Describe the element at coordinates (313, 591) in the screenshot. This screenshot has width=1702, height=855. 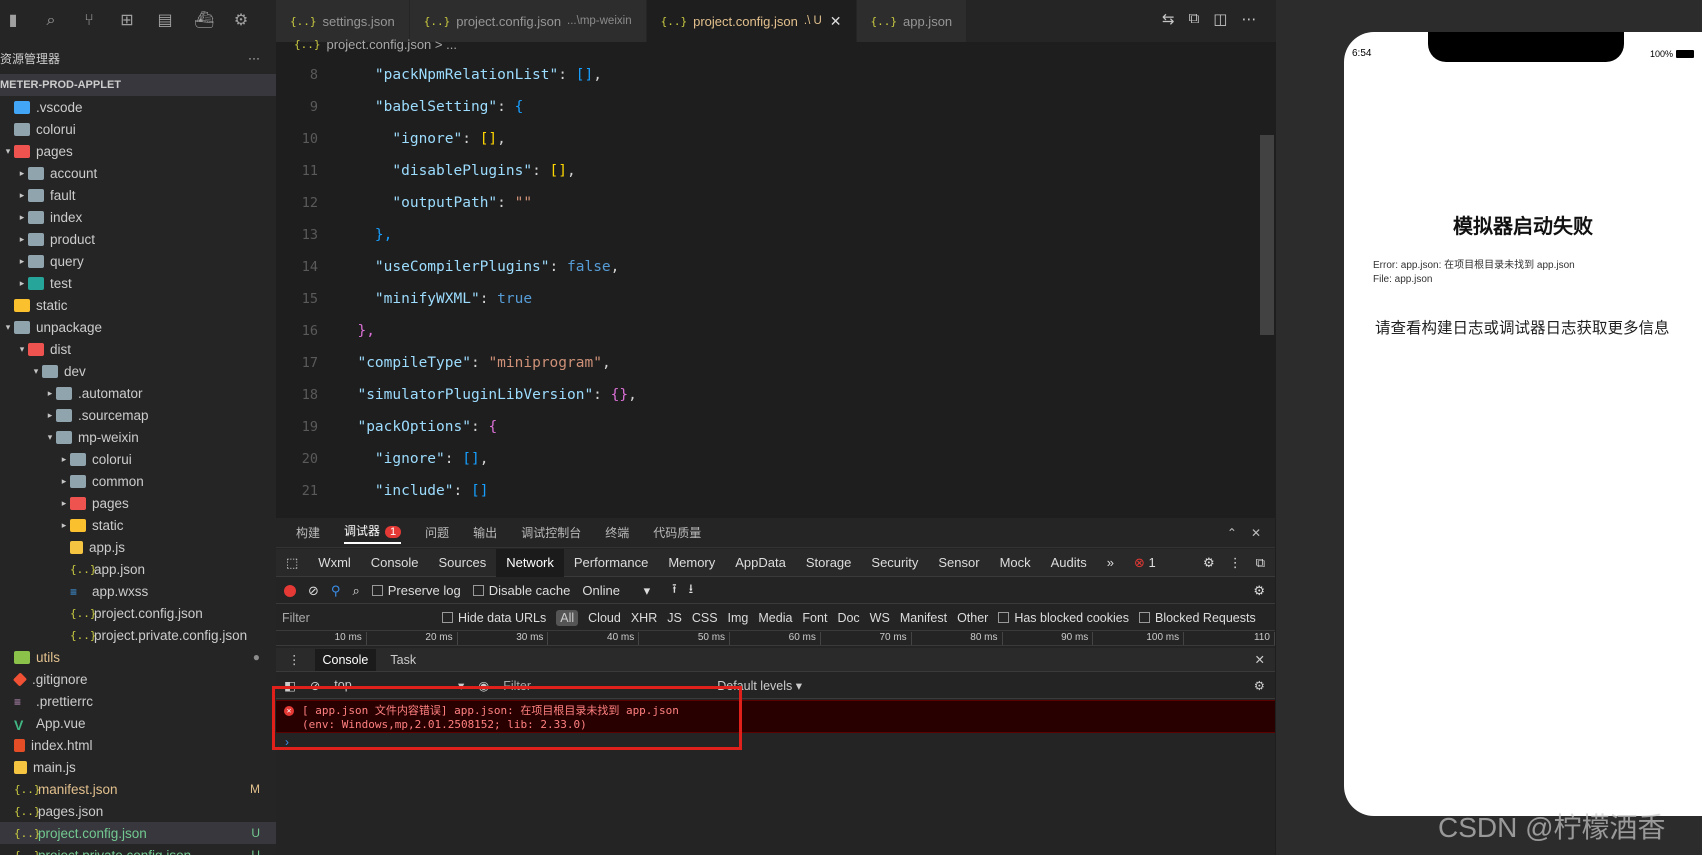
I see `clear-icon: ⊘` at that location.